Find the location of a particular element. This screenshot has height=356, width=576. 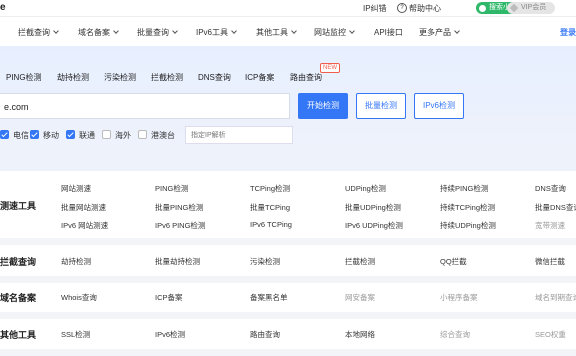

tool-link: SEO权重 is located at coordinates (550, 334).